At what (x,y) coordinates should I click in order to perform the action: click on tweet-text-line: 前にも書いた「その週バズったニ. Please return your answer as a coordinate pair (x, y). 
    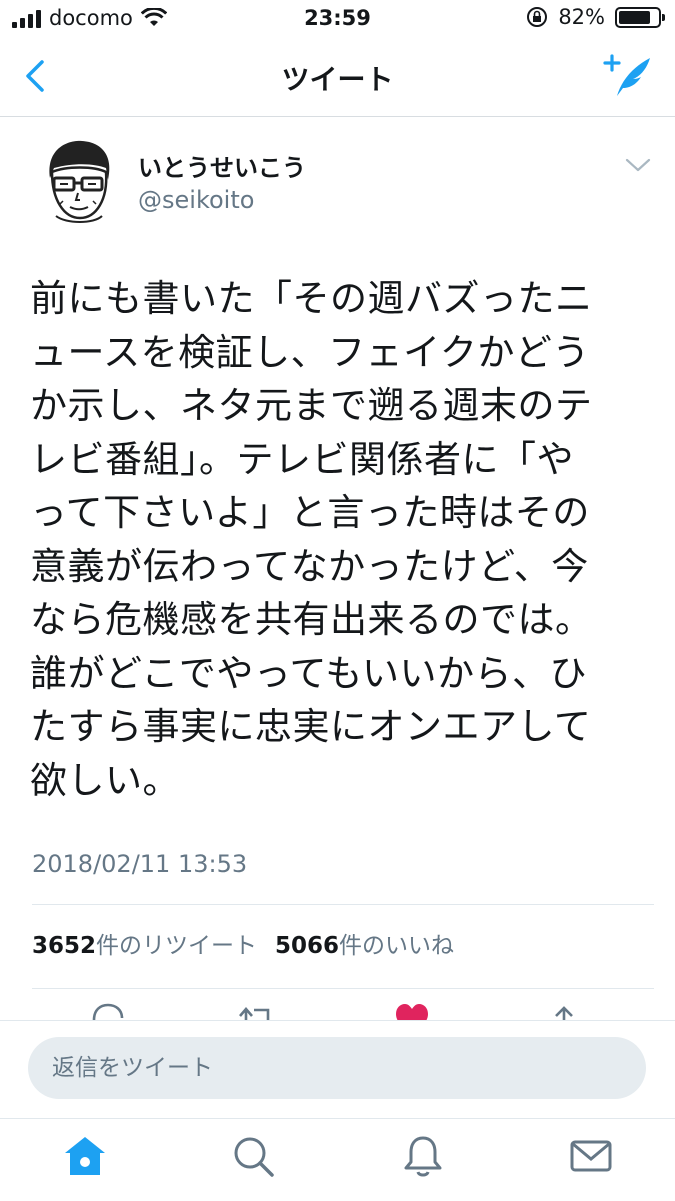
    Looking at the image, I should click on (311, 298).